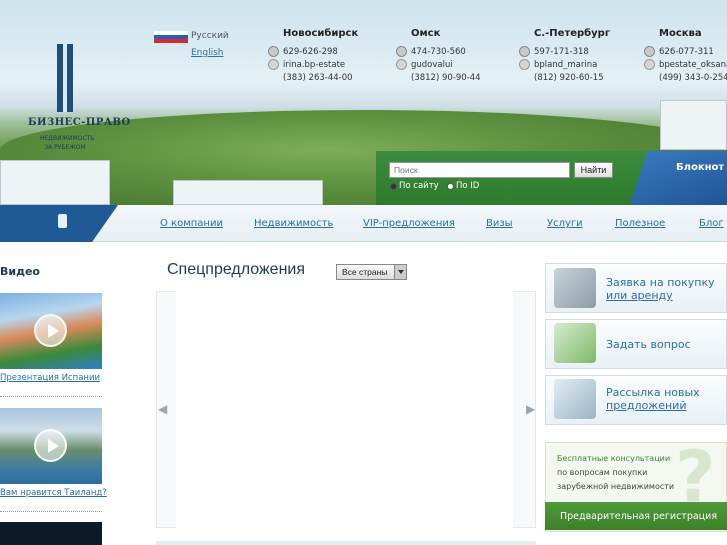  What do you see at coordinates (400, 272) in the screenshot?
I see `chevron-down-icon` at bounding box center [400, 272].